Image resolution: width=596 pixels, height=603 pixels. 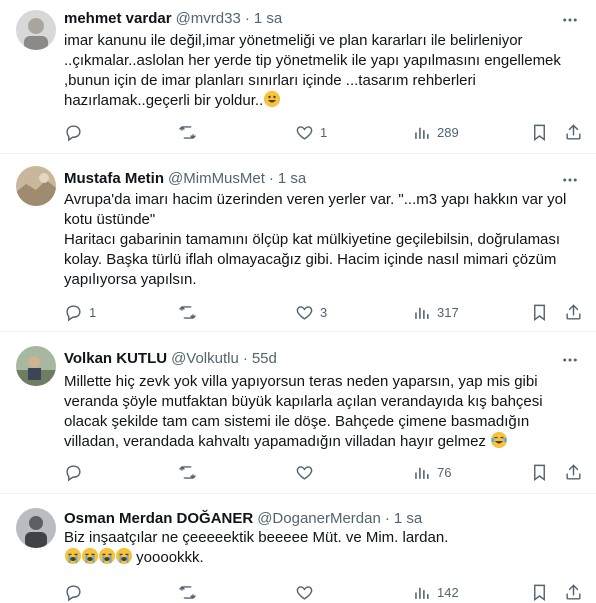 What do you see at coordinates (310, 358) in the screenshot?
I see `tweet-header: Volkan KUTLU @Volkutlu · 55d` at bounding box center [310, 358].